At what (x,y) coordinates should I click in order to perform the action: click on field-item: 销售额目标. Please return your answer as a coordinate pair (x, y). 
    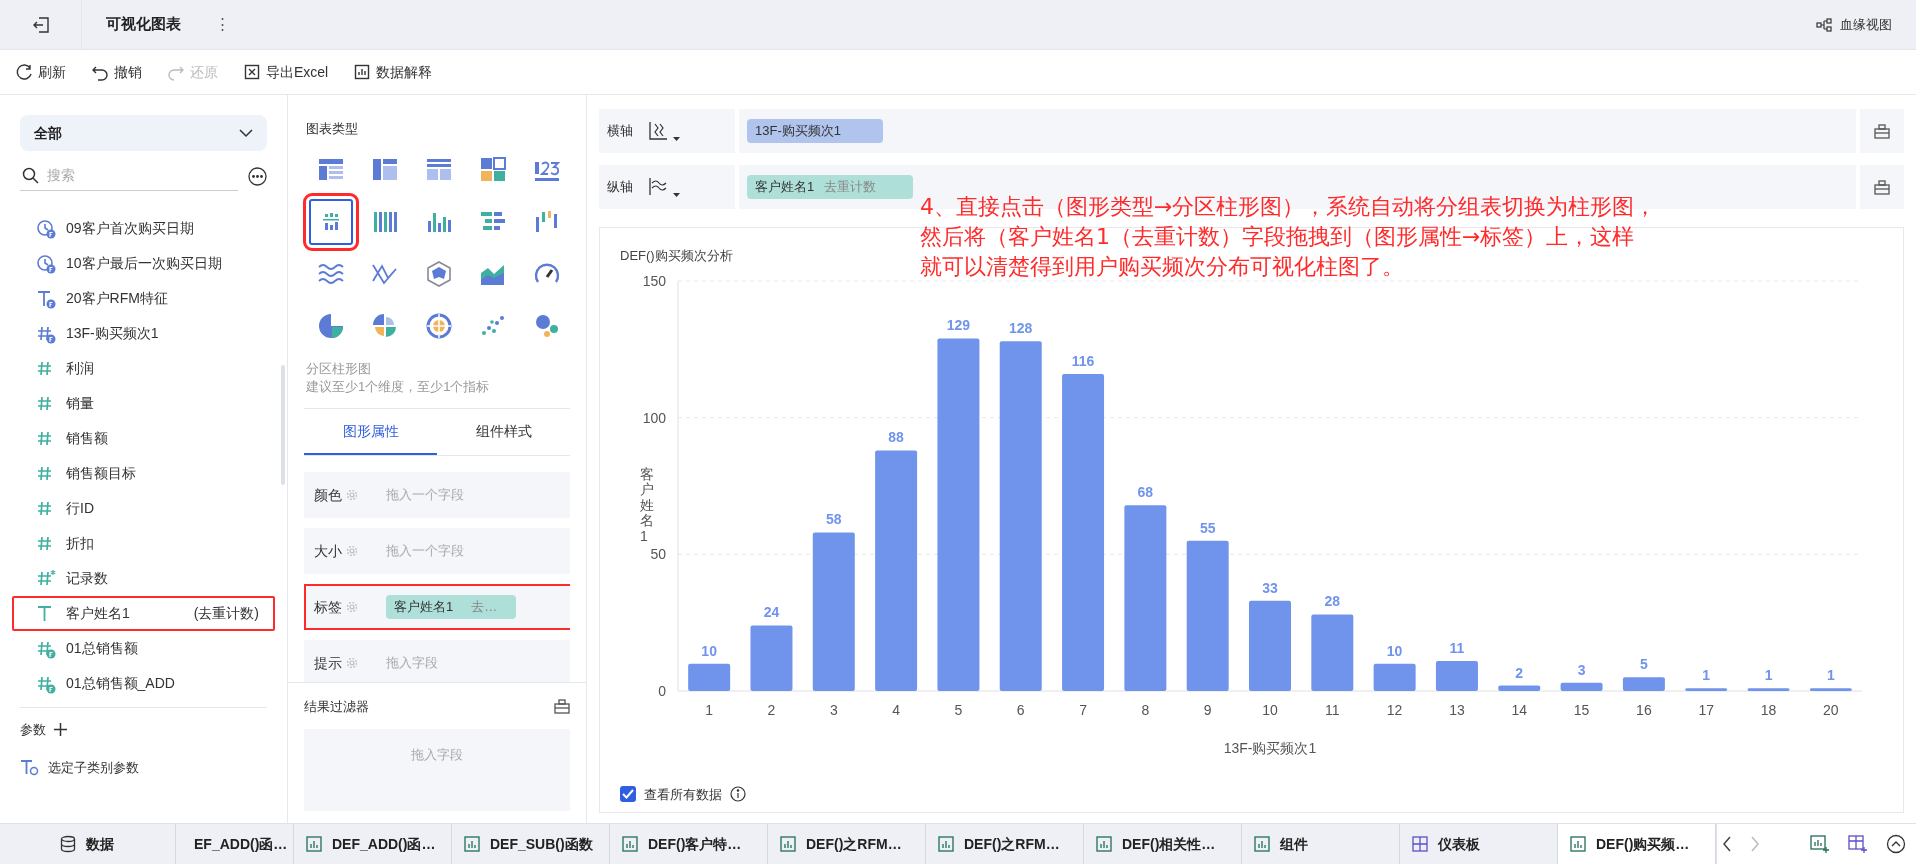
    Looking at the image, I should click on (143, 473).